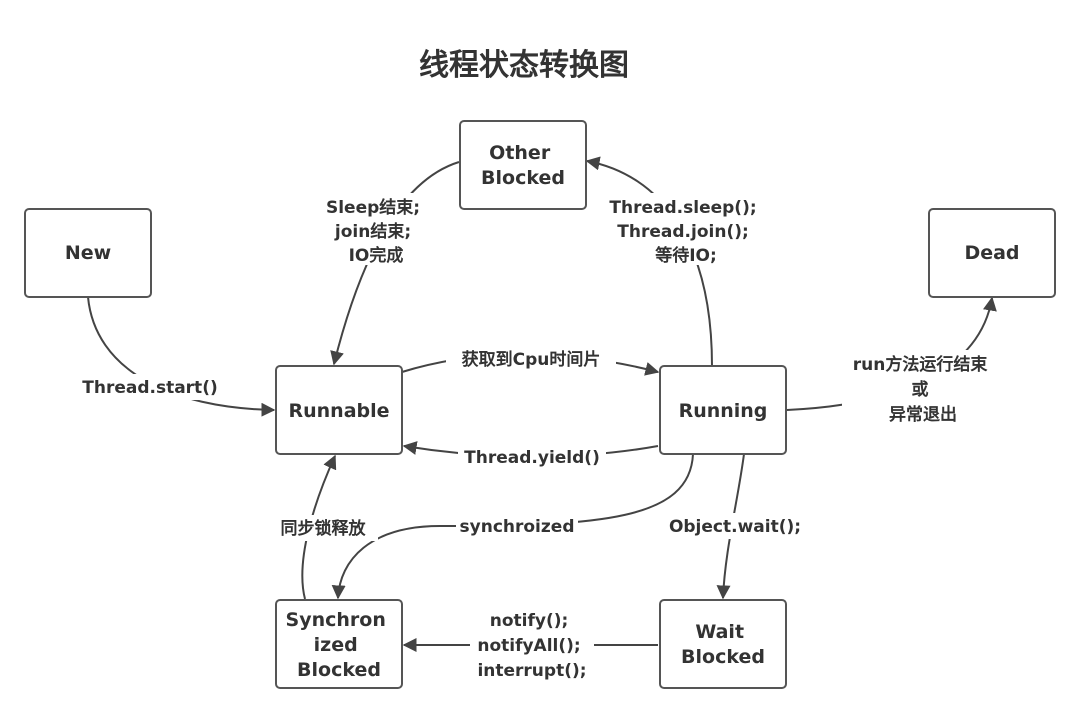 The image size is (1092, 719). I want to click on node-wait-blocked: Wait Blocked, so click(723, 644).